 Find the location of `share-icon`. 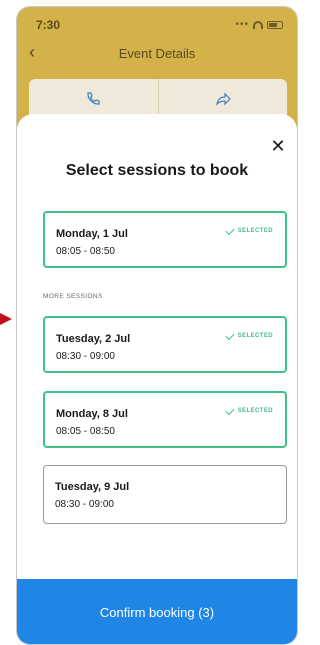

share-icon is located at coordinates (223, 99).